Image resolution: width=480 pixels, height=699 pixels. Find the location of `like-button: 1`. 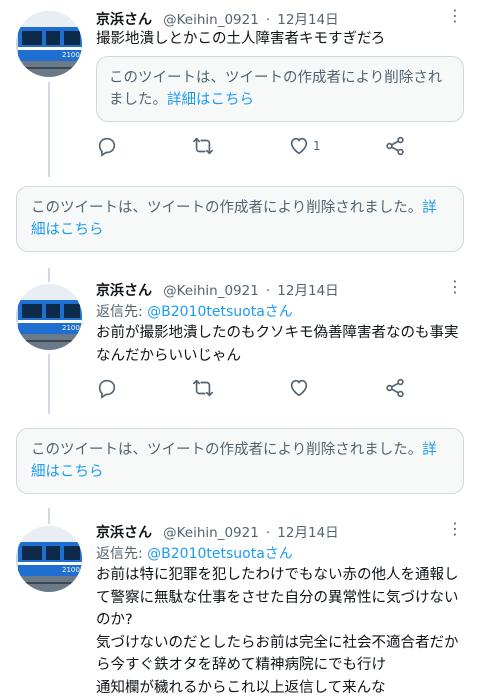

like-button: 1 is located at coordinates (304, 146).